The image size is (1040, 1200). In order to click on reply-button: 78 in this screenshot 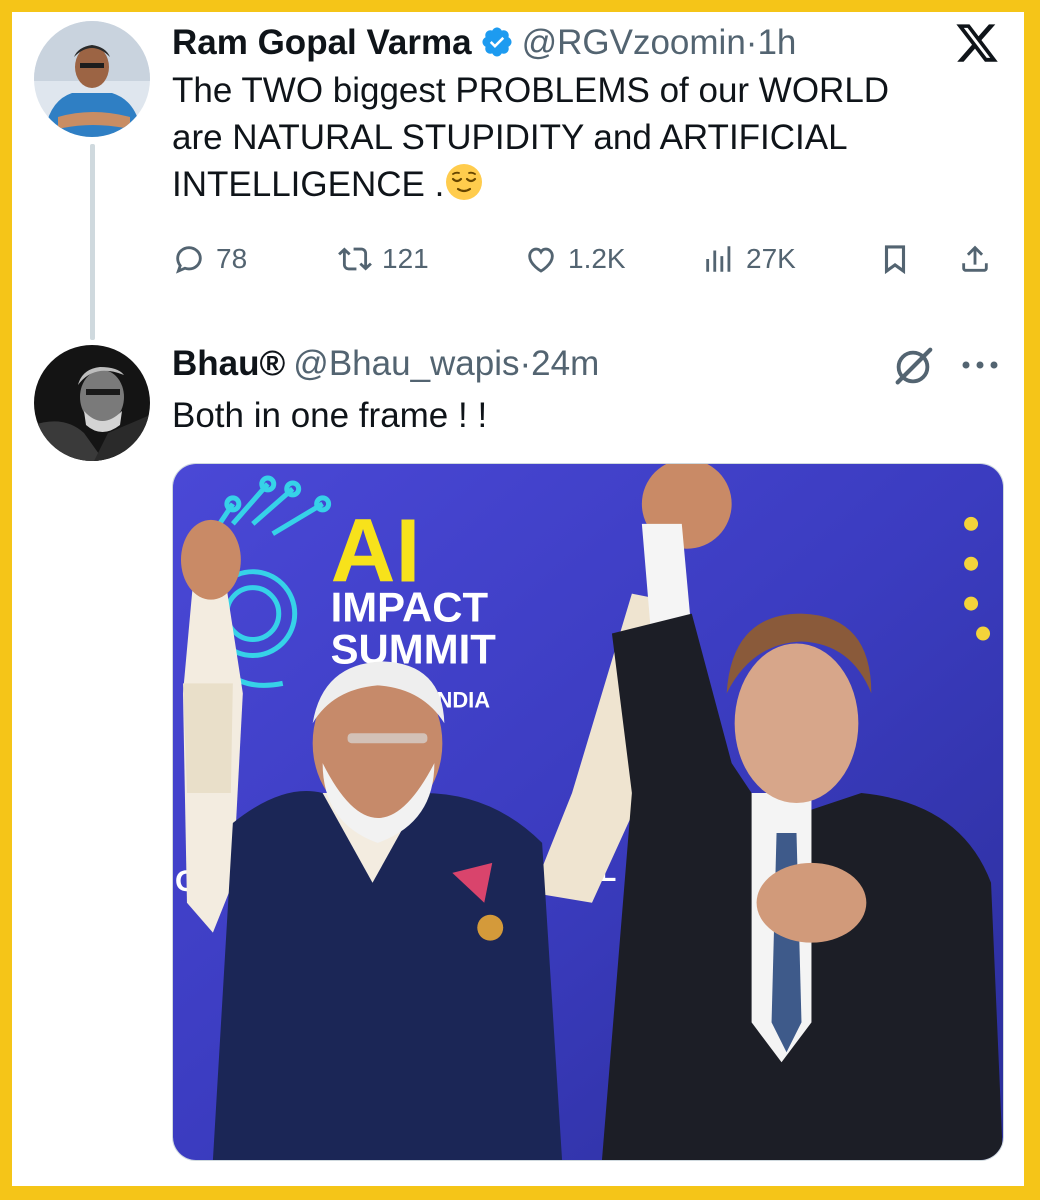, I will do `click(209, 259)`.